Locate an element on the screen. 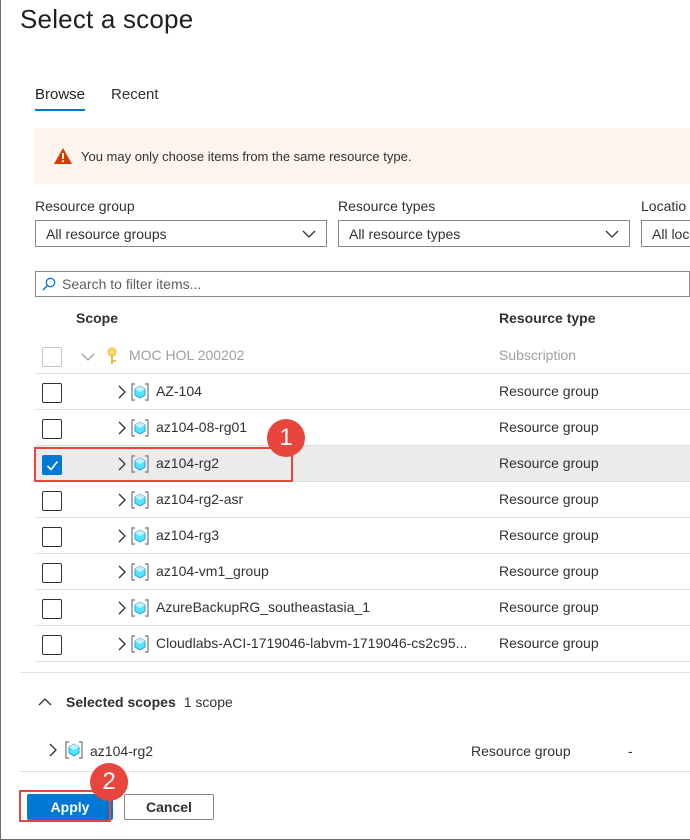 Image resolution: width=690 pixels, height=840 pixels. table-row: AZ-104 Resource group is located at coordinates (362, 392).